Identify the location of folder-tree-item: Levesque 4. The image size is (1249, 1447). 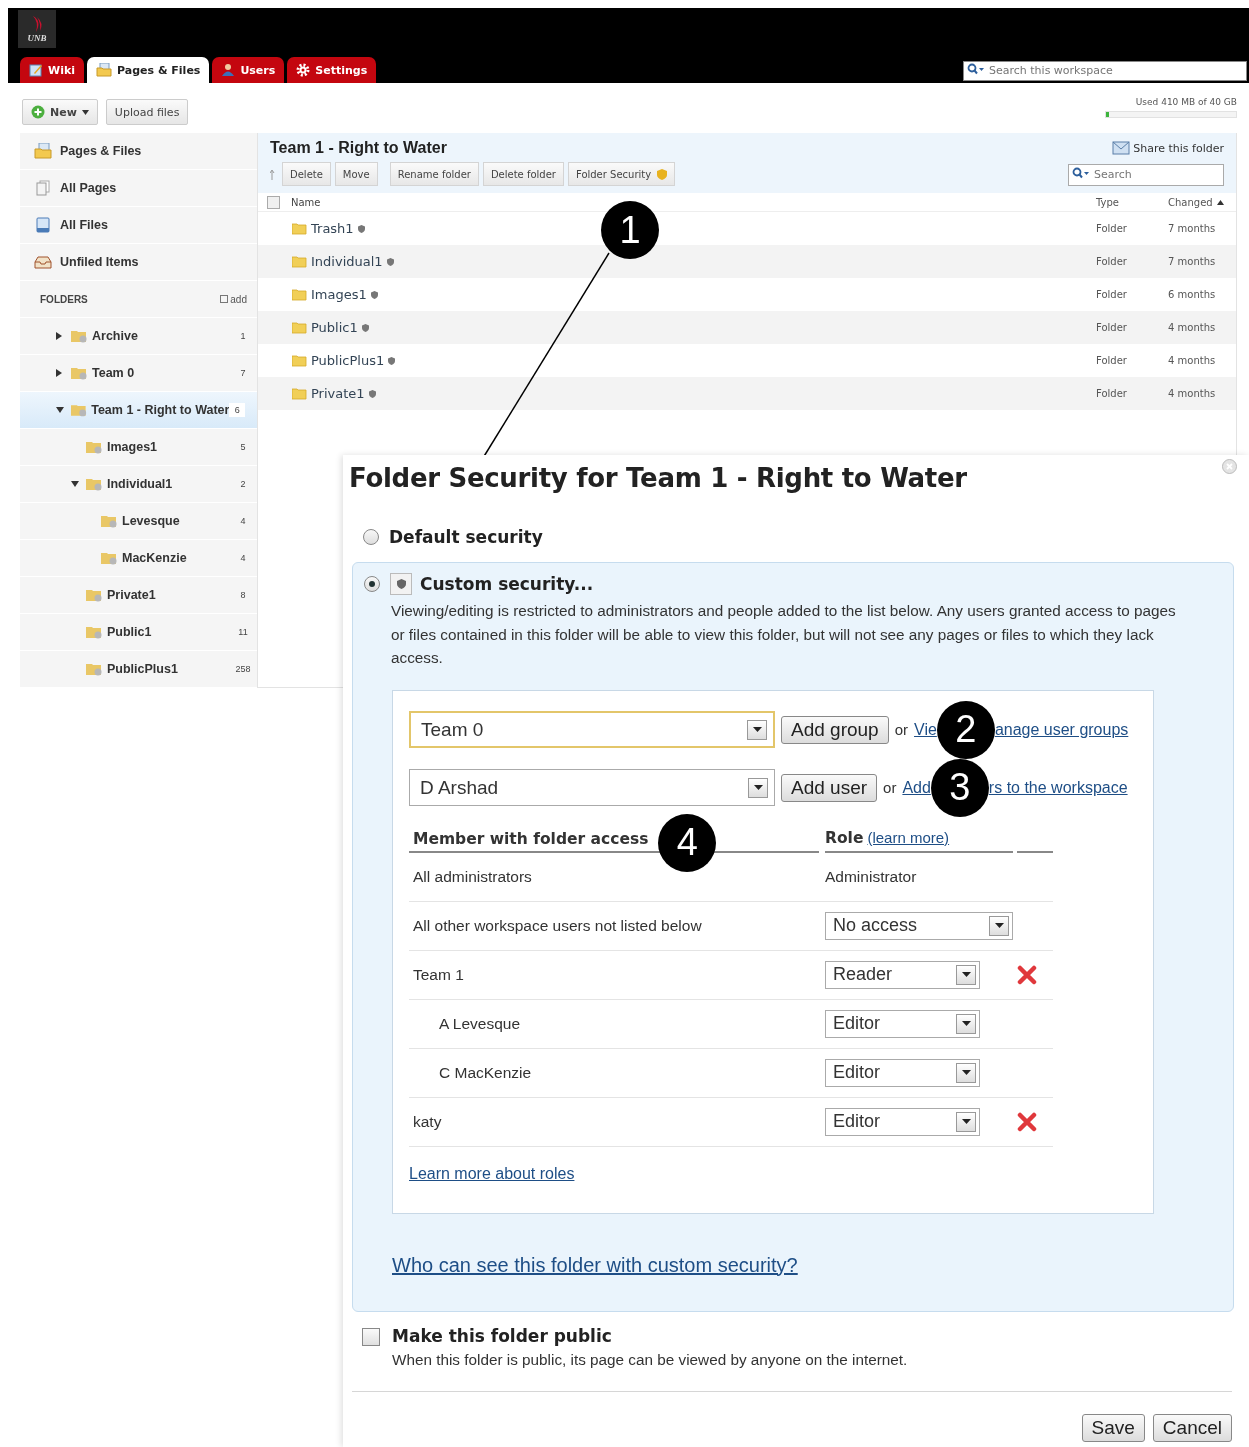
(138, 521).